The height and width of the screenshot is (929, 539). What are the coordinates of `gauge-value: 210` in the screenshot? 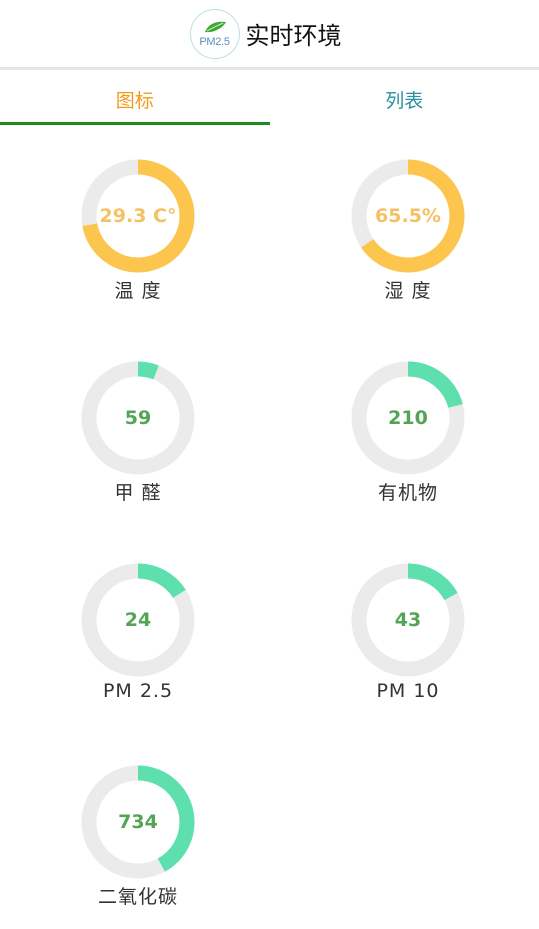 It's located at (408, 418).